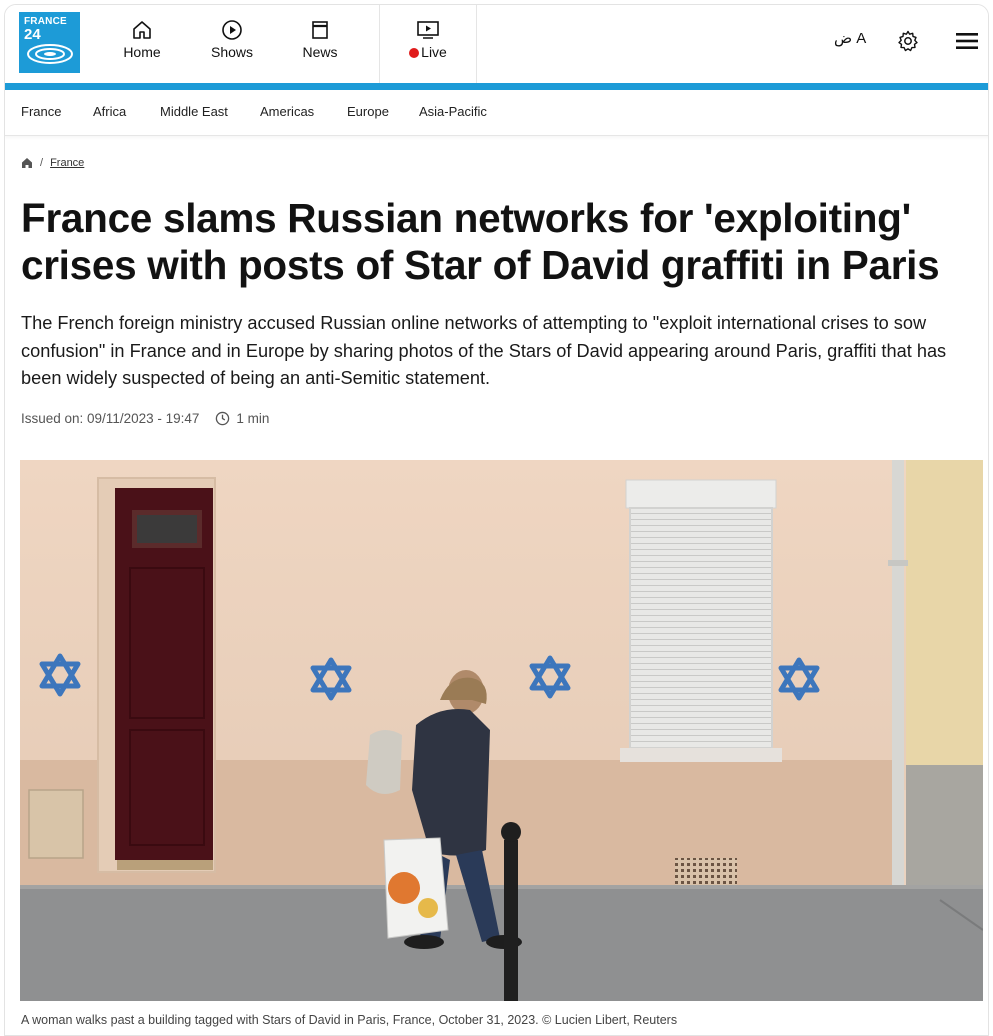 The image size is (993, 1036). I want to click on nav-live: Live, so click(428, 39).